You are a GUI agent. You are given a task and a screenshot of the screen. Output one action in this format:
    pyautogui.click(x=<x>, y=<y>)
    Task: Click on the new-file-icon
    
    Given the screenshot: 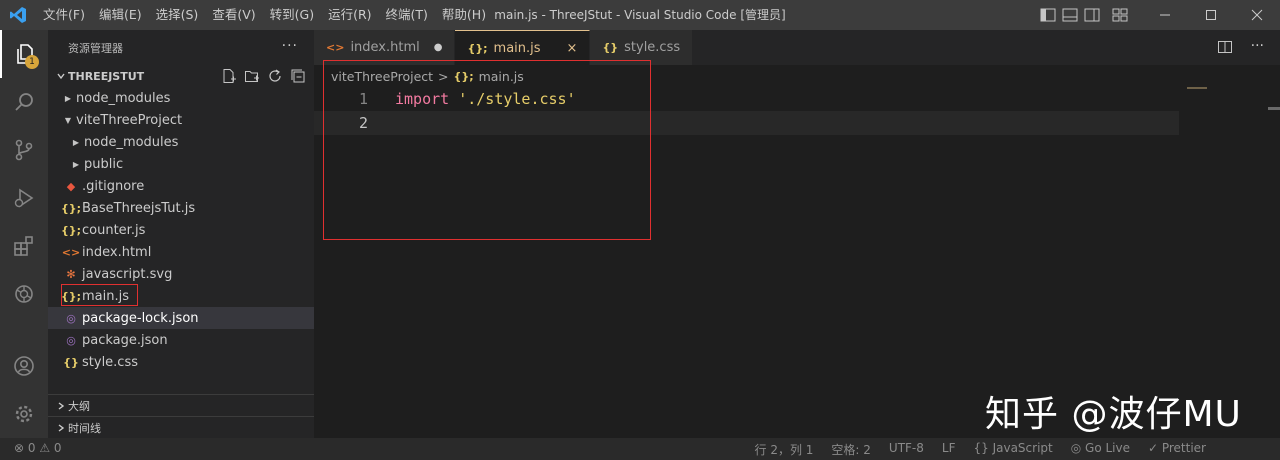 What is the action you would take?
    pyautogui.click(x=229, y=76)
    